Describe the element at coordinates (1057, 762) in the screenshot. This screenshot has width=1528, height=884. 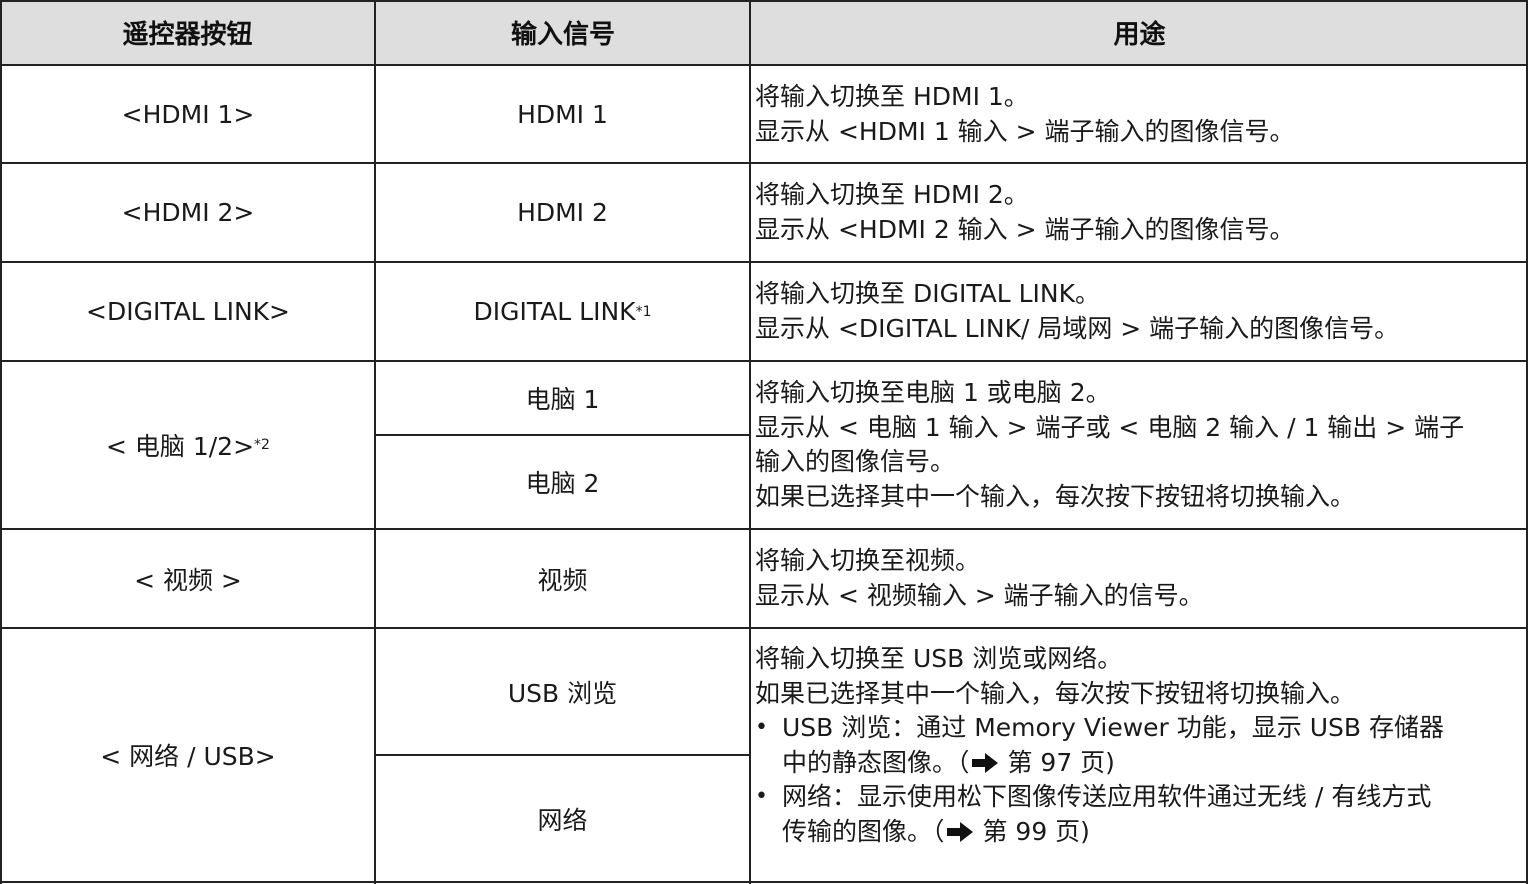
I see `page-reference: 第 97 页)` at that location.